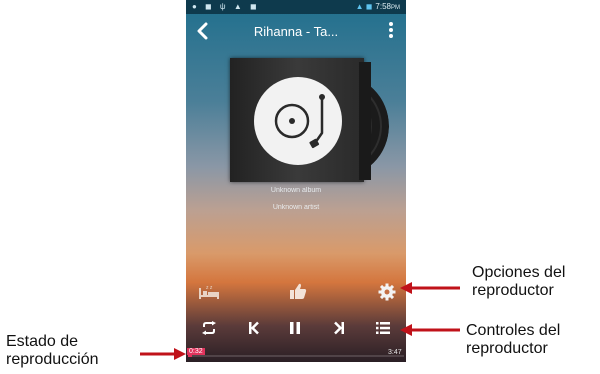  I want to click on pause-icon, so click(295, 328).